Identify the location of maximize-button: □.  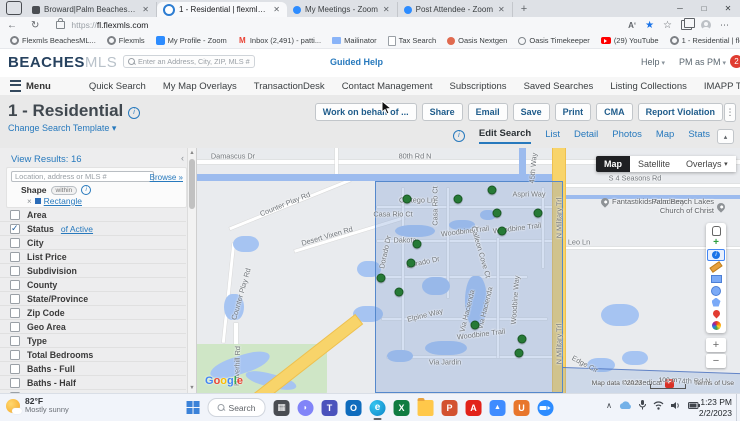
(704, 8).